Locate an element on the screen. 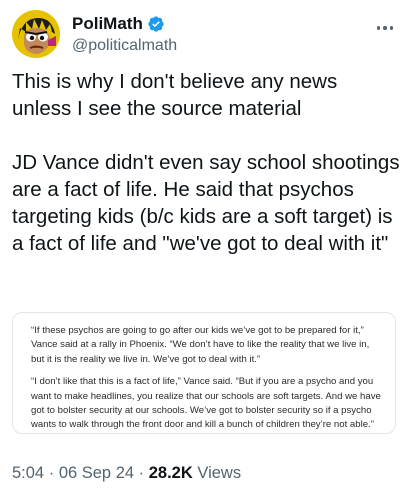 The image size is (408, 500). verified-badge-icon is located at coordinates (156, 24).